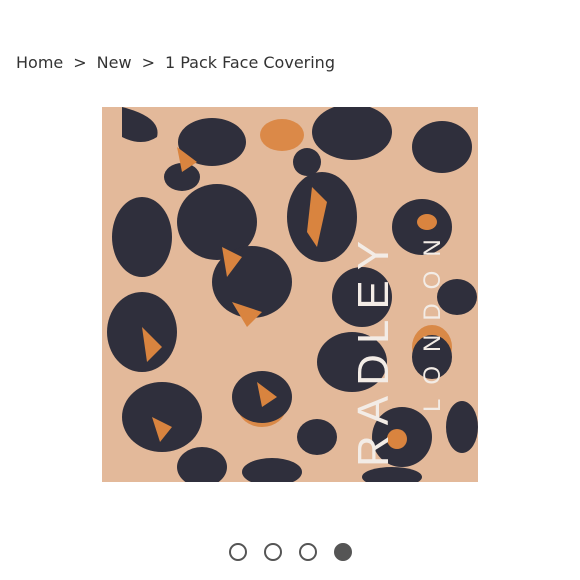 Image resolution: width=580 pixels, height=580 pixels. Describe the element at coordinates (39, 62) in the screenshot. I see `breadcrumb-home-link: Home` at that location.